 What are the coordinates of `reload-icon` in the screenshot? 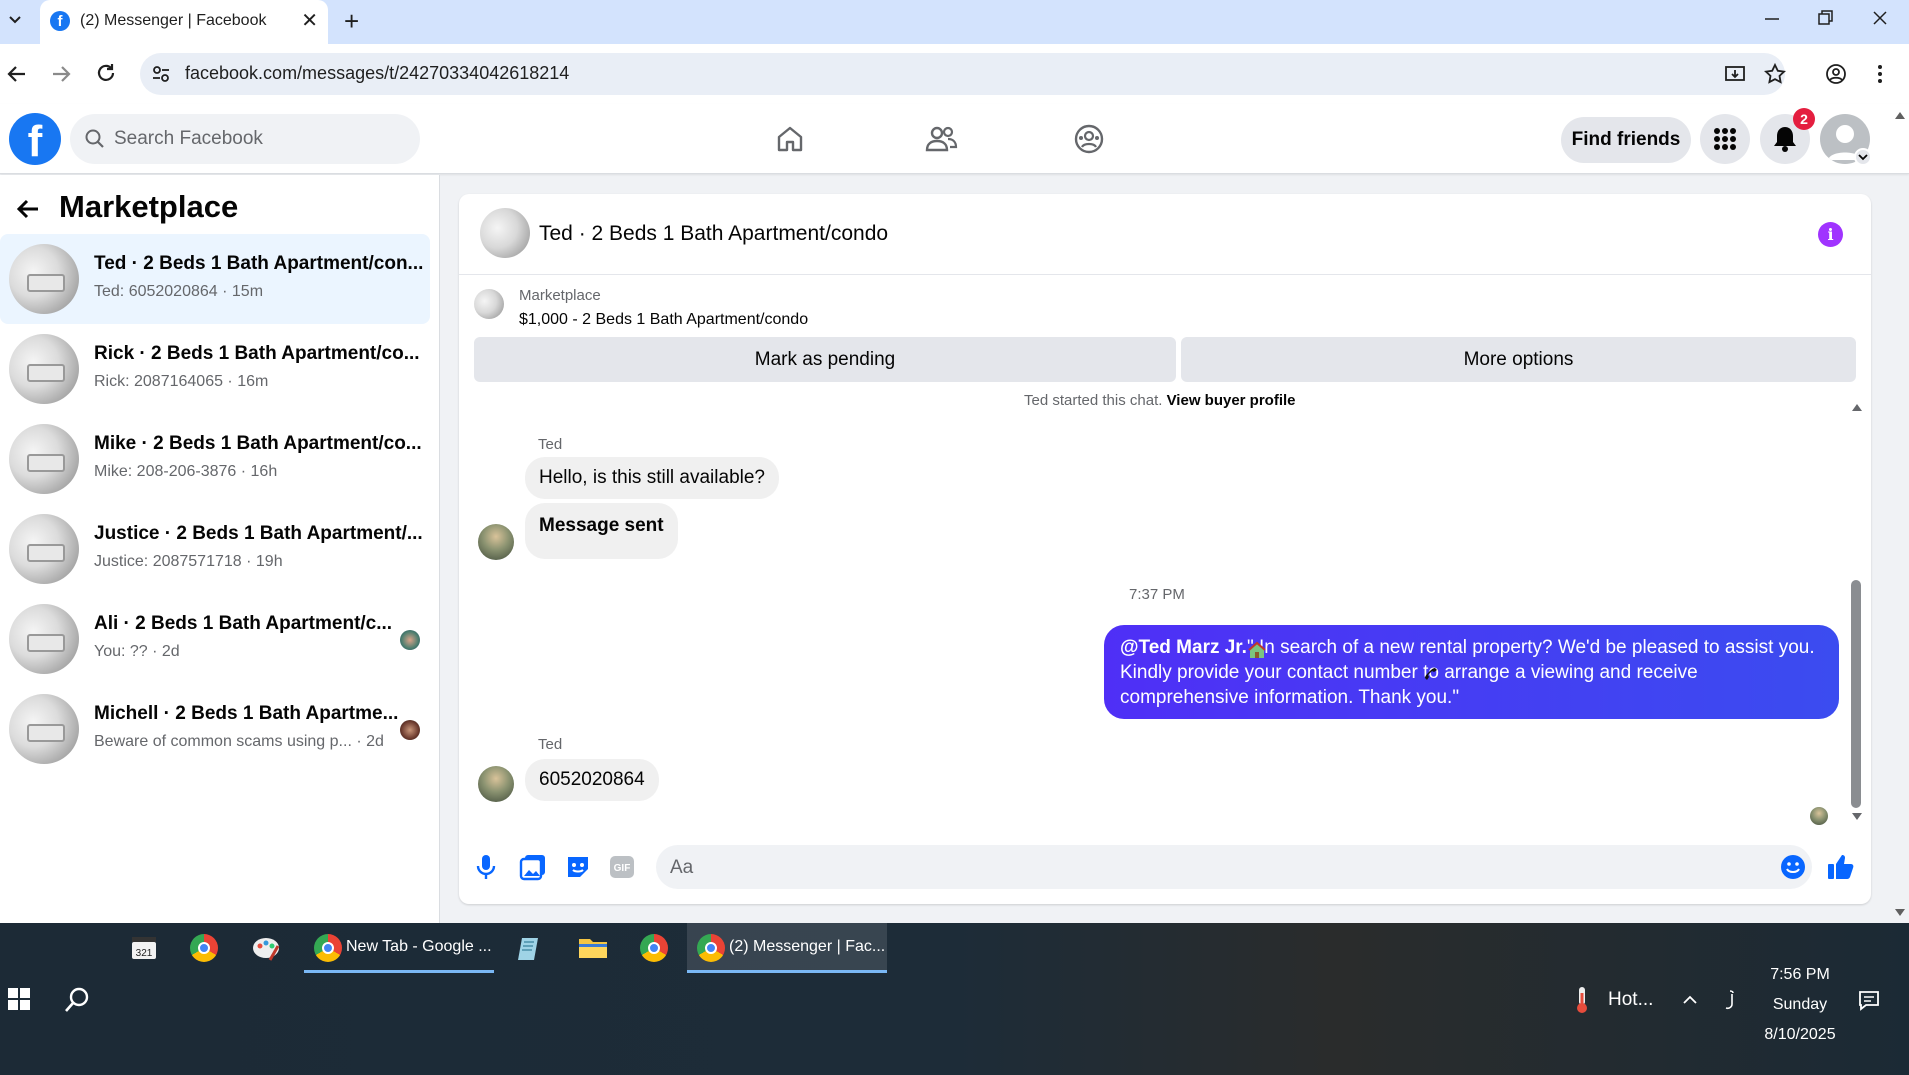 It's located at (106, 74).